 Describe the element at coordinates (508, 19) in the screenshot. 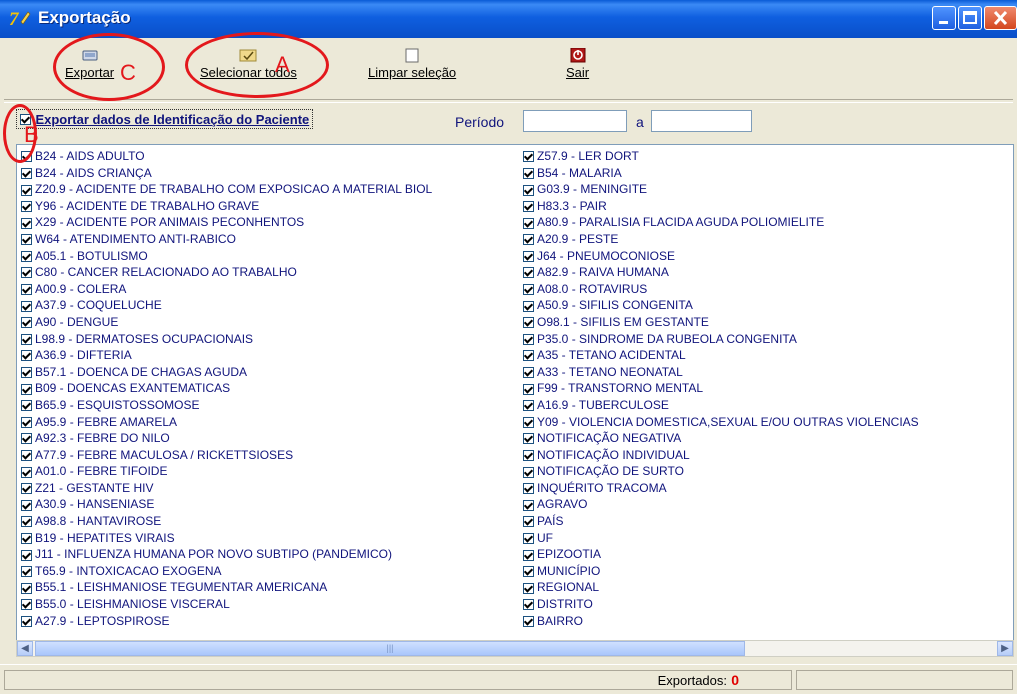

I see `title-bar: 7 Exportação` at that location.